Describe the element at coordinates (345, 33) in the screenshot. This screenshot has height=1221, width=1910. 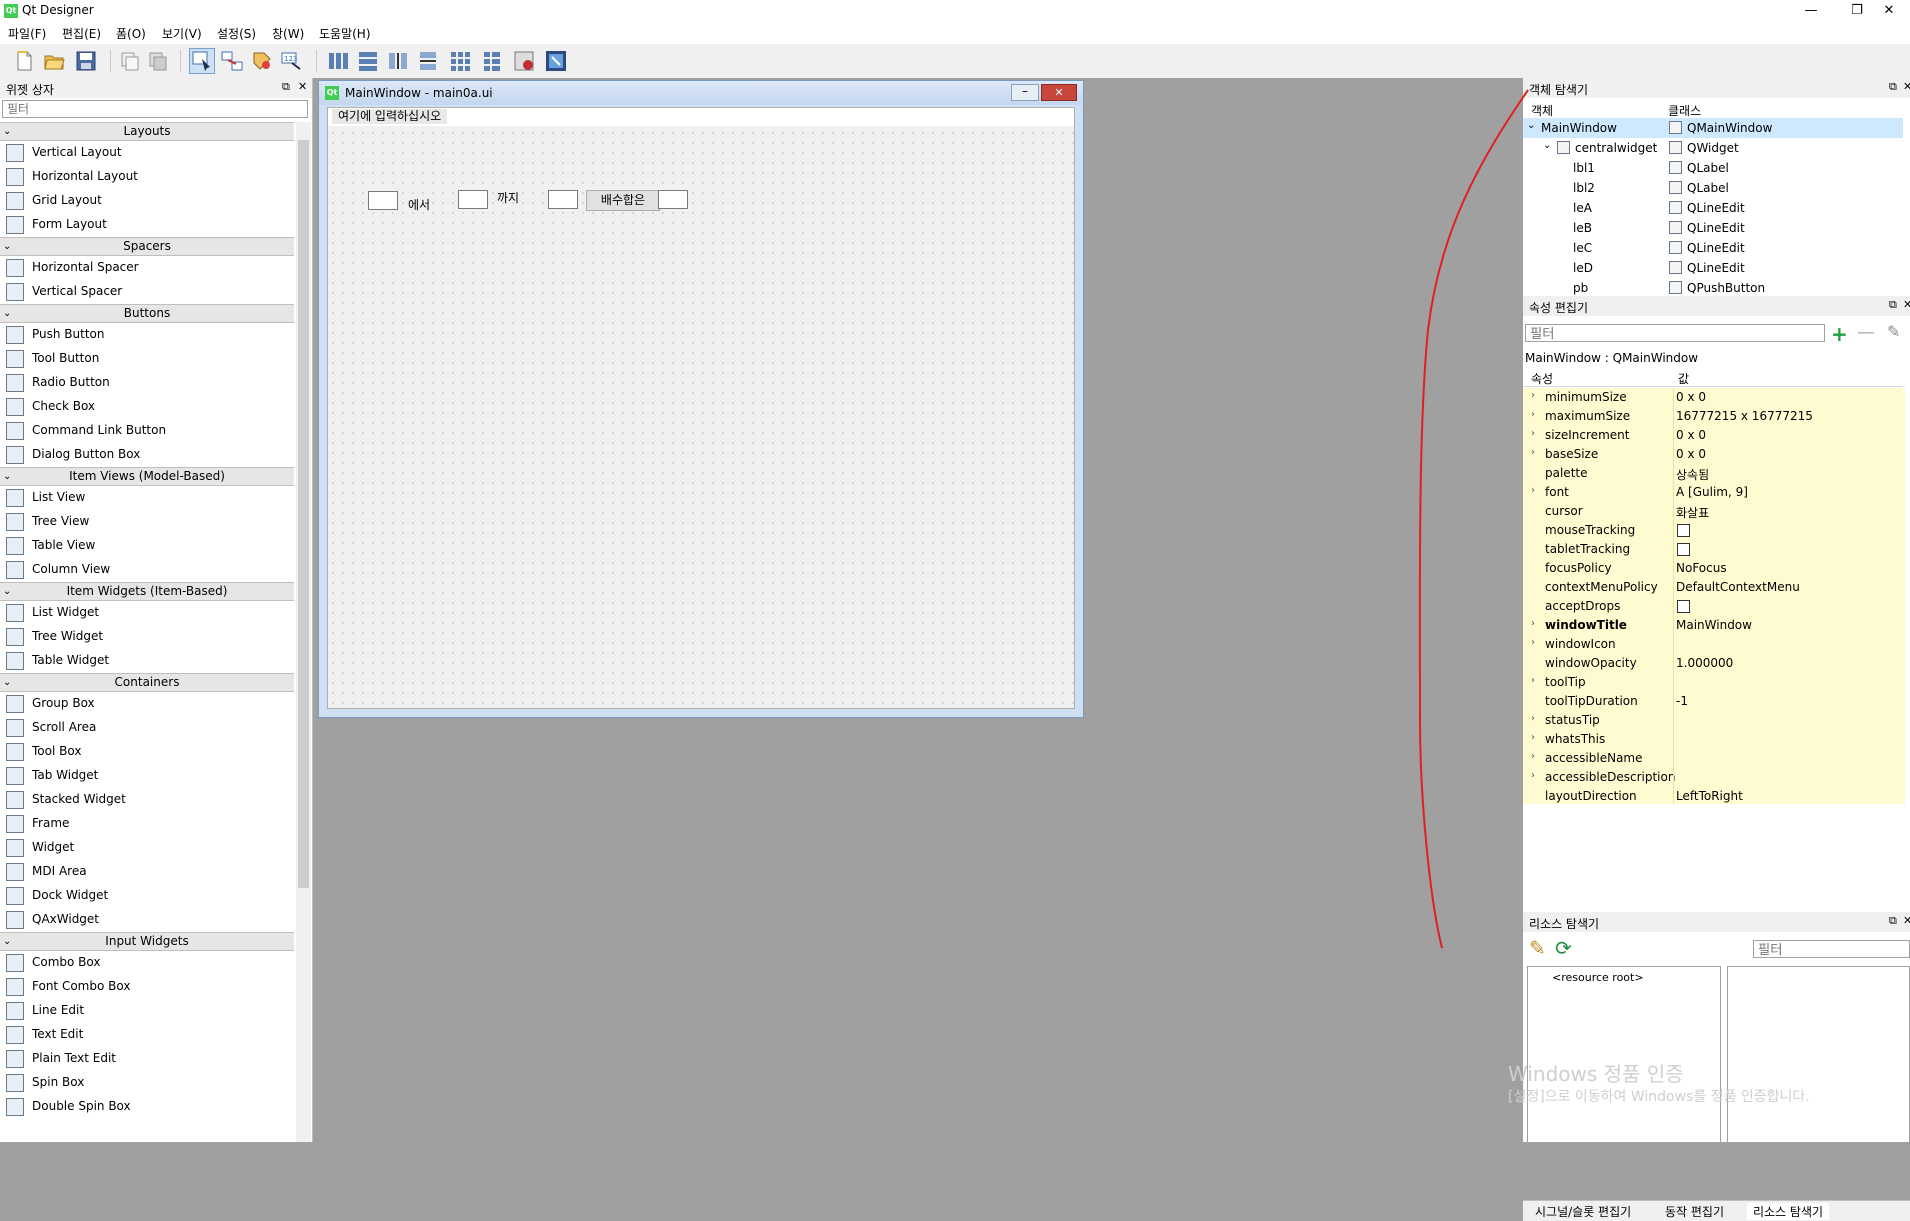
I see `menu-help: 도움말(H)` at that location.